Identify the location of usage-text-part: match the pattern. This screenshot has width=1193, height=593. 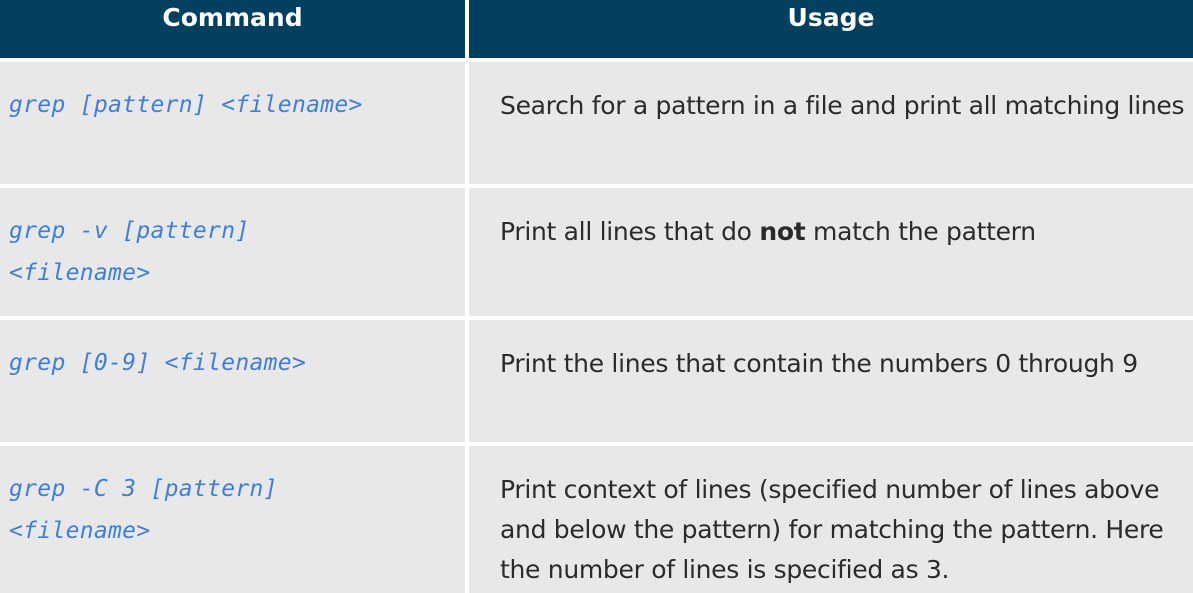
(920, 231).